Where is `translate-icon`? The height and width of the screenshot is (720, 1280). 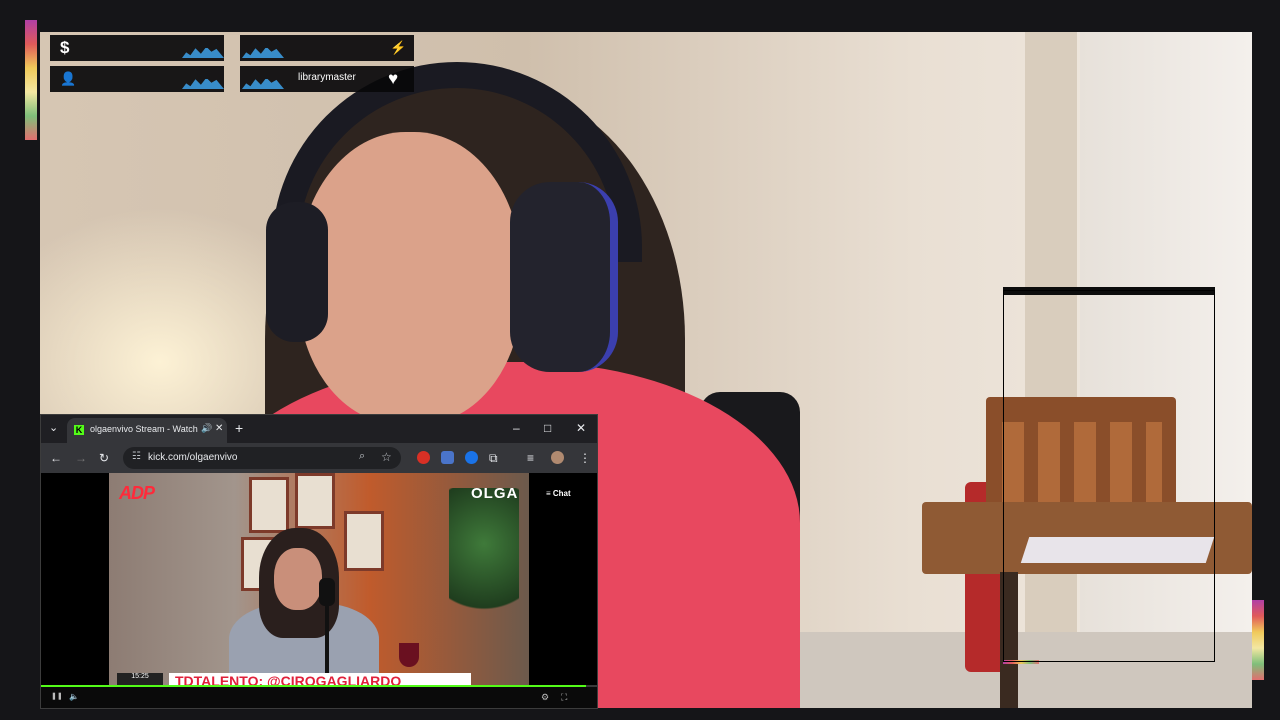 translate-icon is located at coordinates (447, 457).